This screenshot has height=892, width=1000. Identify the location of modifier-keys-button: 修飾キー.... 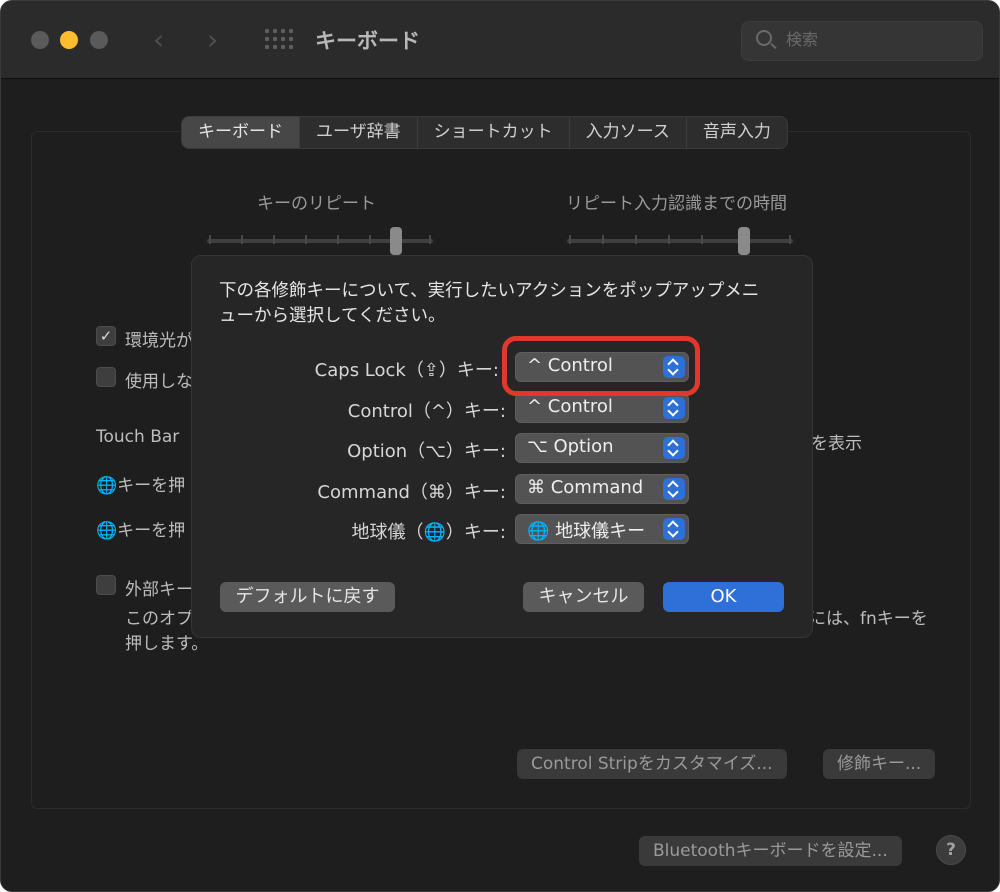
(879, 764).